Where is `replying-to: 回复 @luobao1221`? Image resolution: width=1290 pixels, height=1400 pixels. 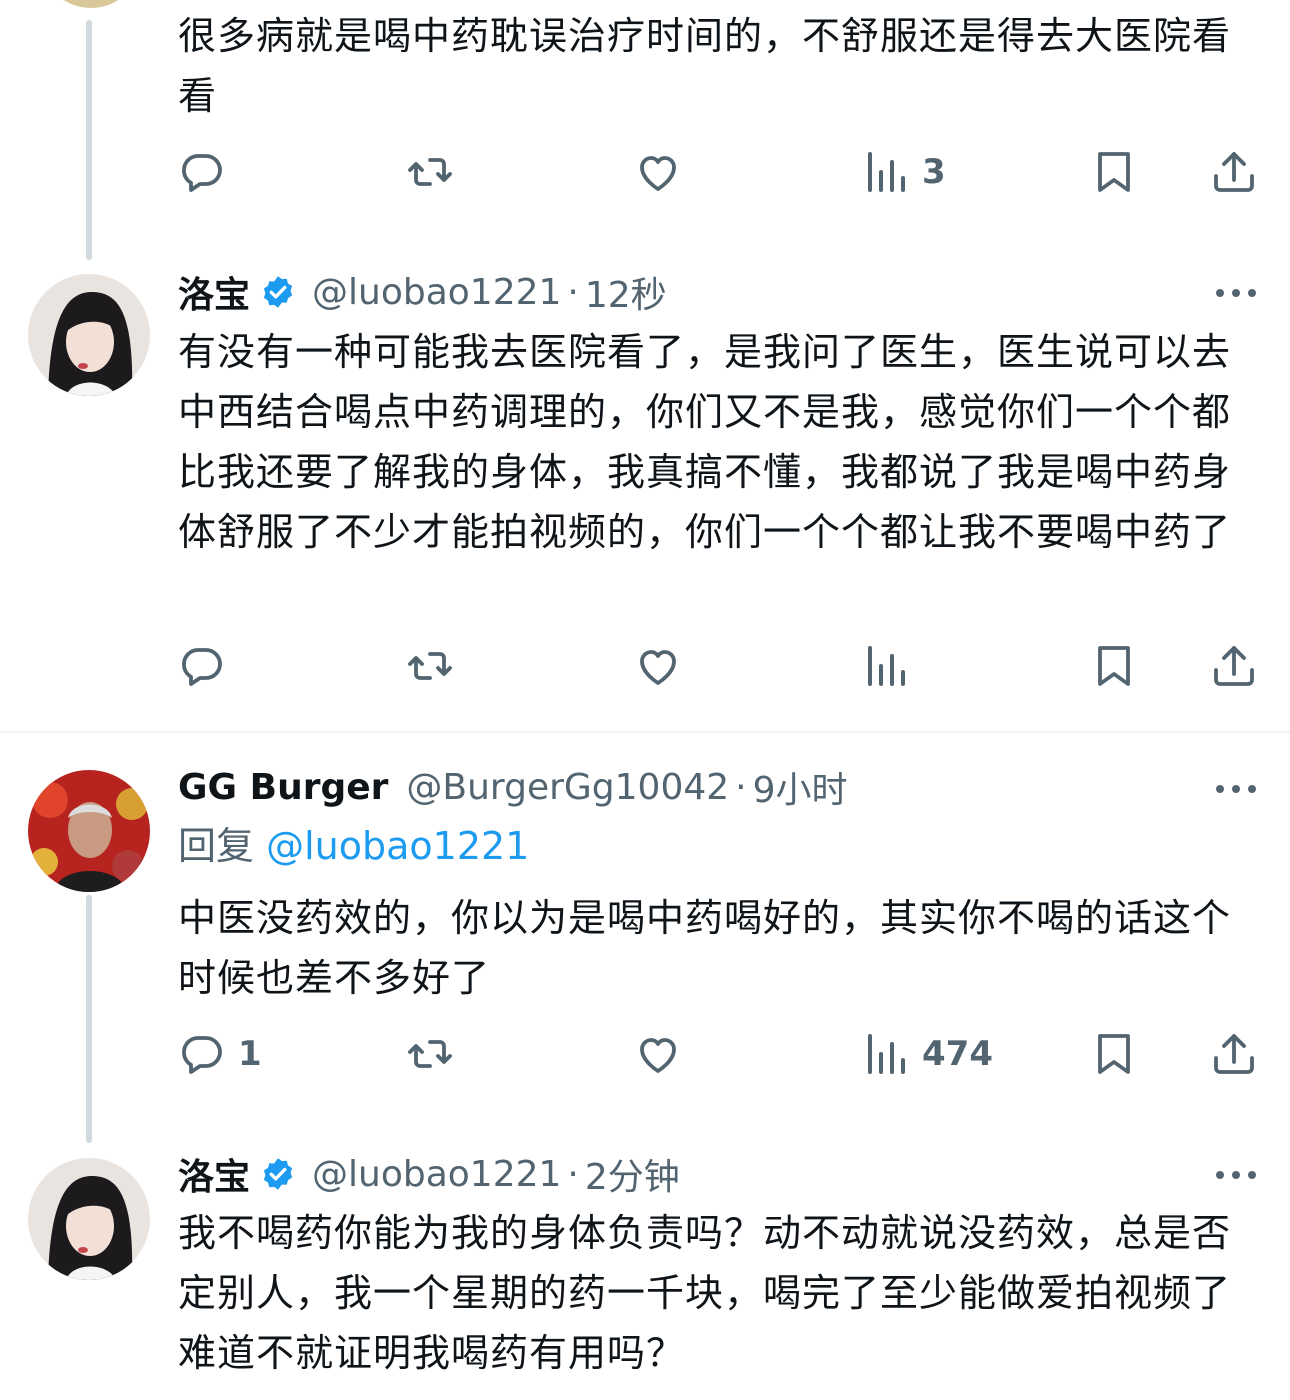
replying-to: 回复 @luobao1221 is located at coordinates (353, 846).